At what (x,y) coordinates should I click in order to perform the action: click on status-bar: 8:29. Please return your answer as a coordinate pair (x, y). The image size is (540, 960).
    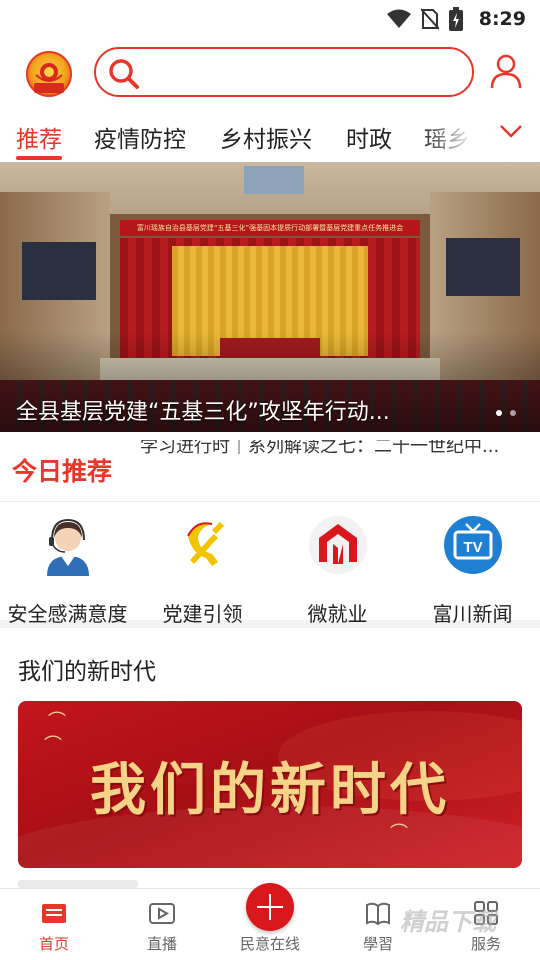
    Looking at the image, I should click on (270, 19).